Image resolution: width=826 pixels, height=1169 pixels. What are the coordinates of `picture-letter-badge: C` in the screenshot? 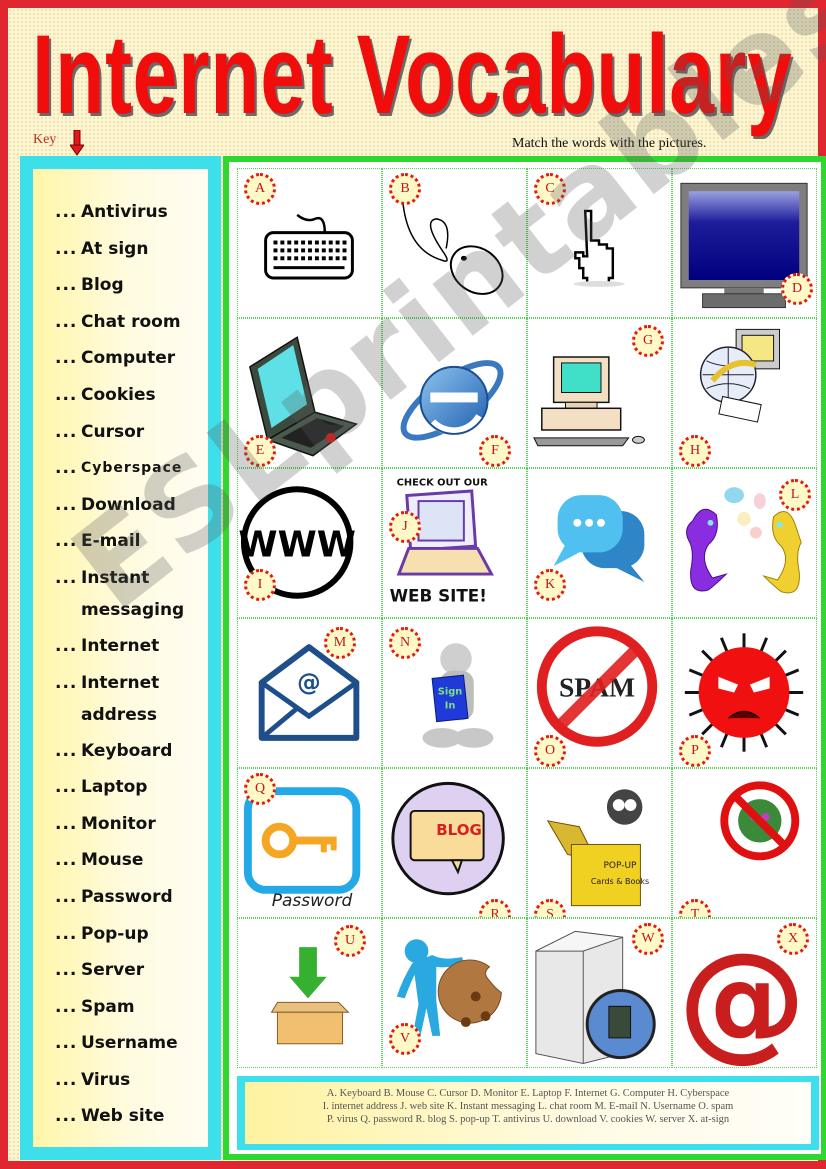 It's located at (550, 189).